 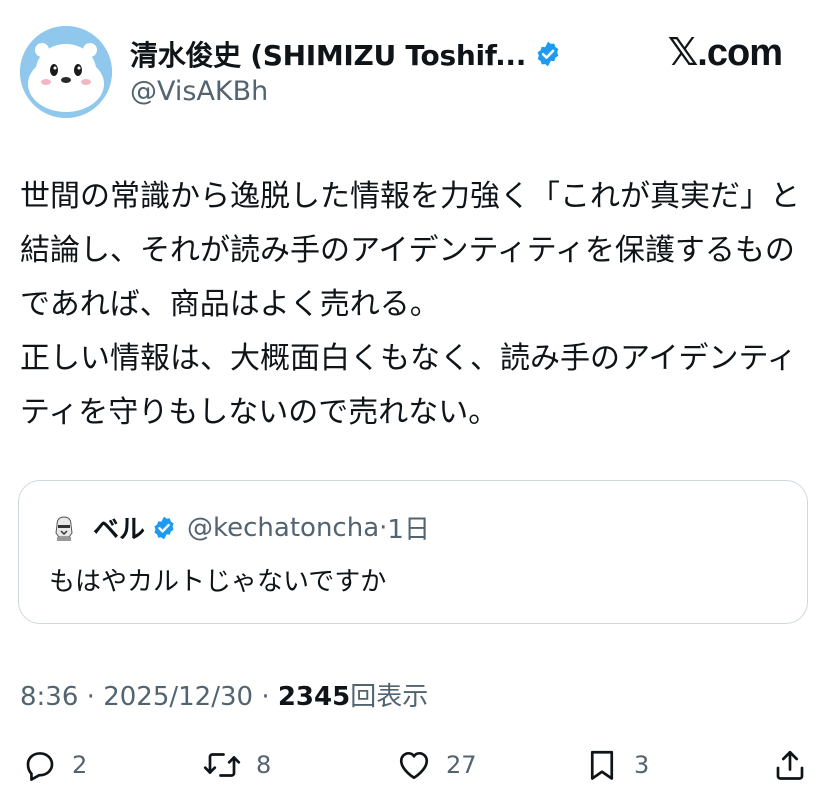 I want to click on stormtrooper-avatar-icon, so click(x=64, y=527).